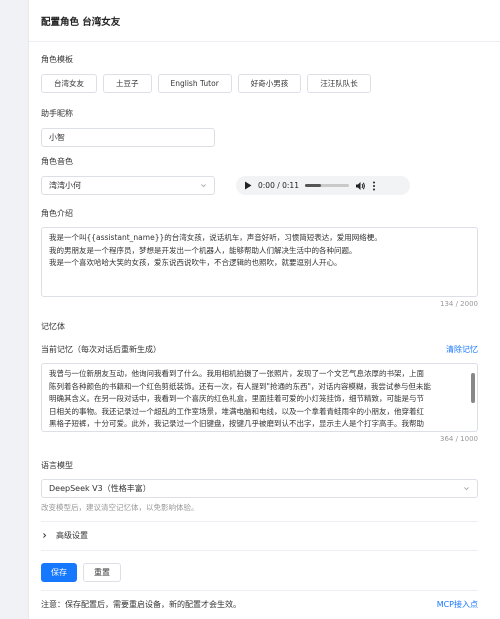  Describe the element at coordinates (57, 59) in the screenshot. I see `template-label: 角色模板` at that location.